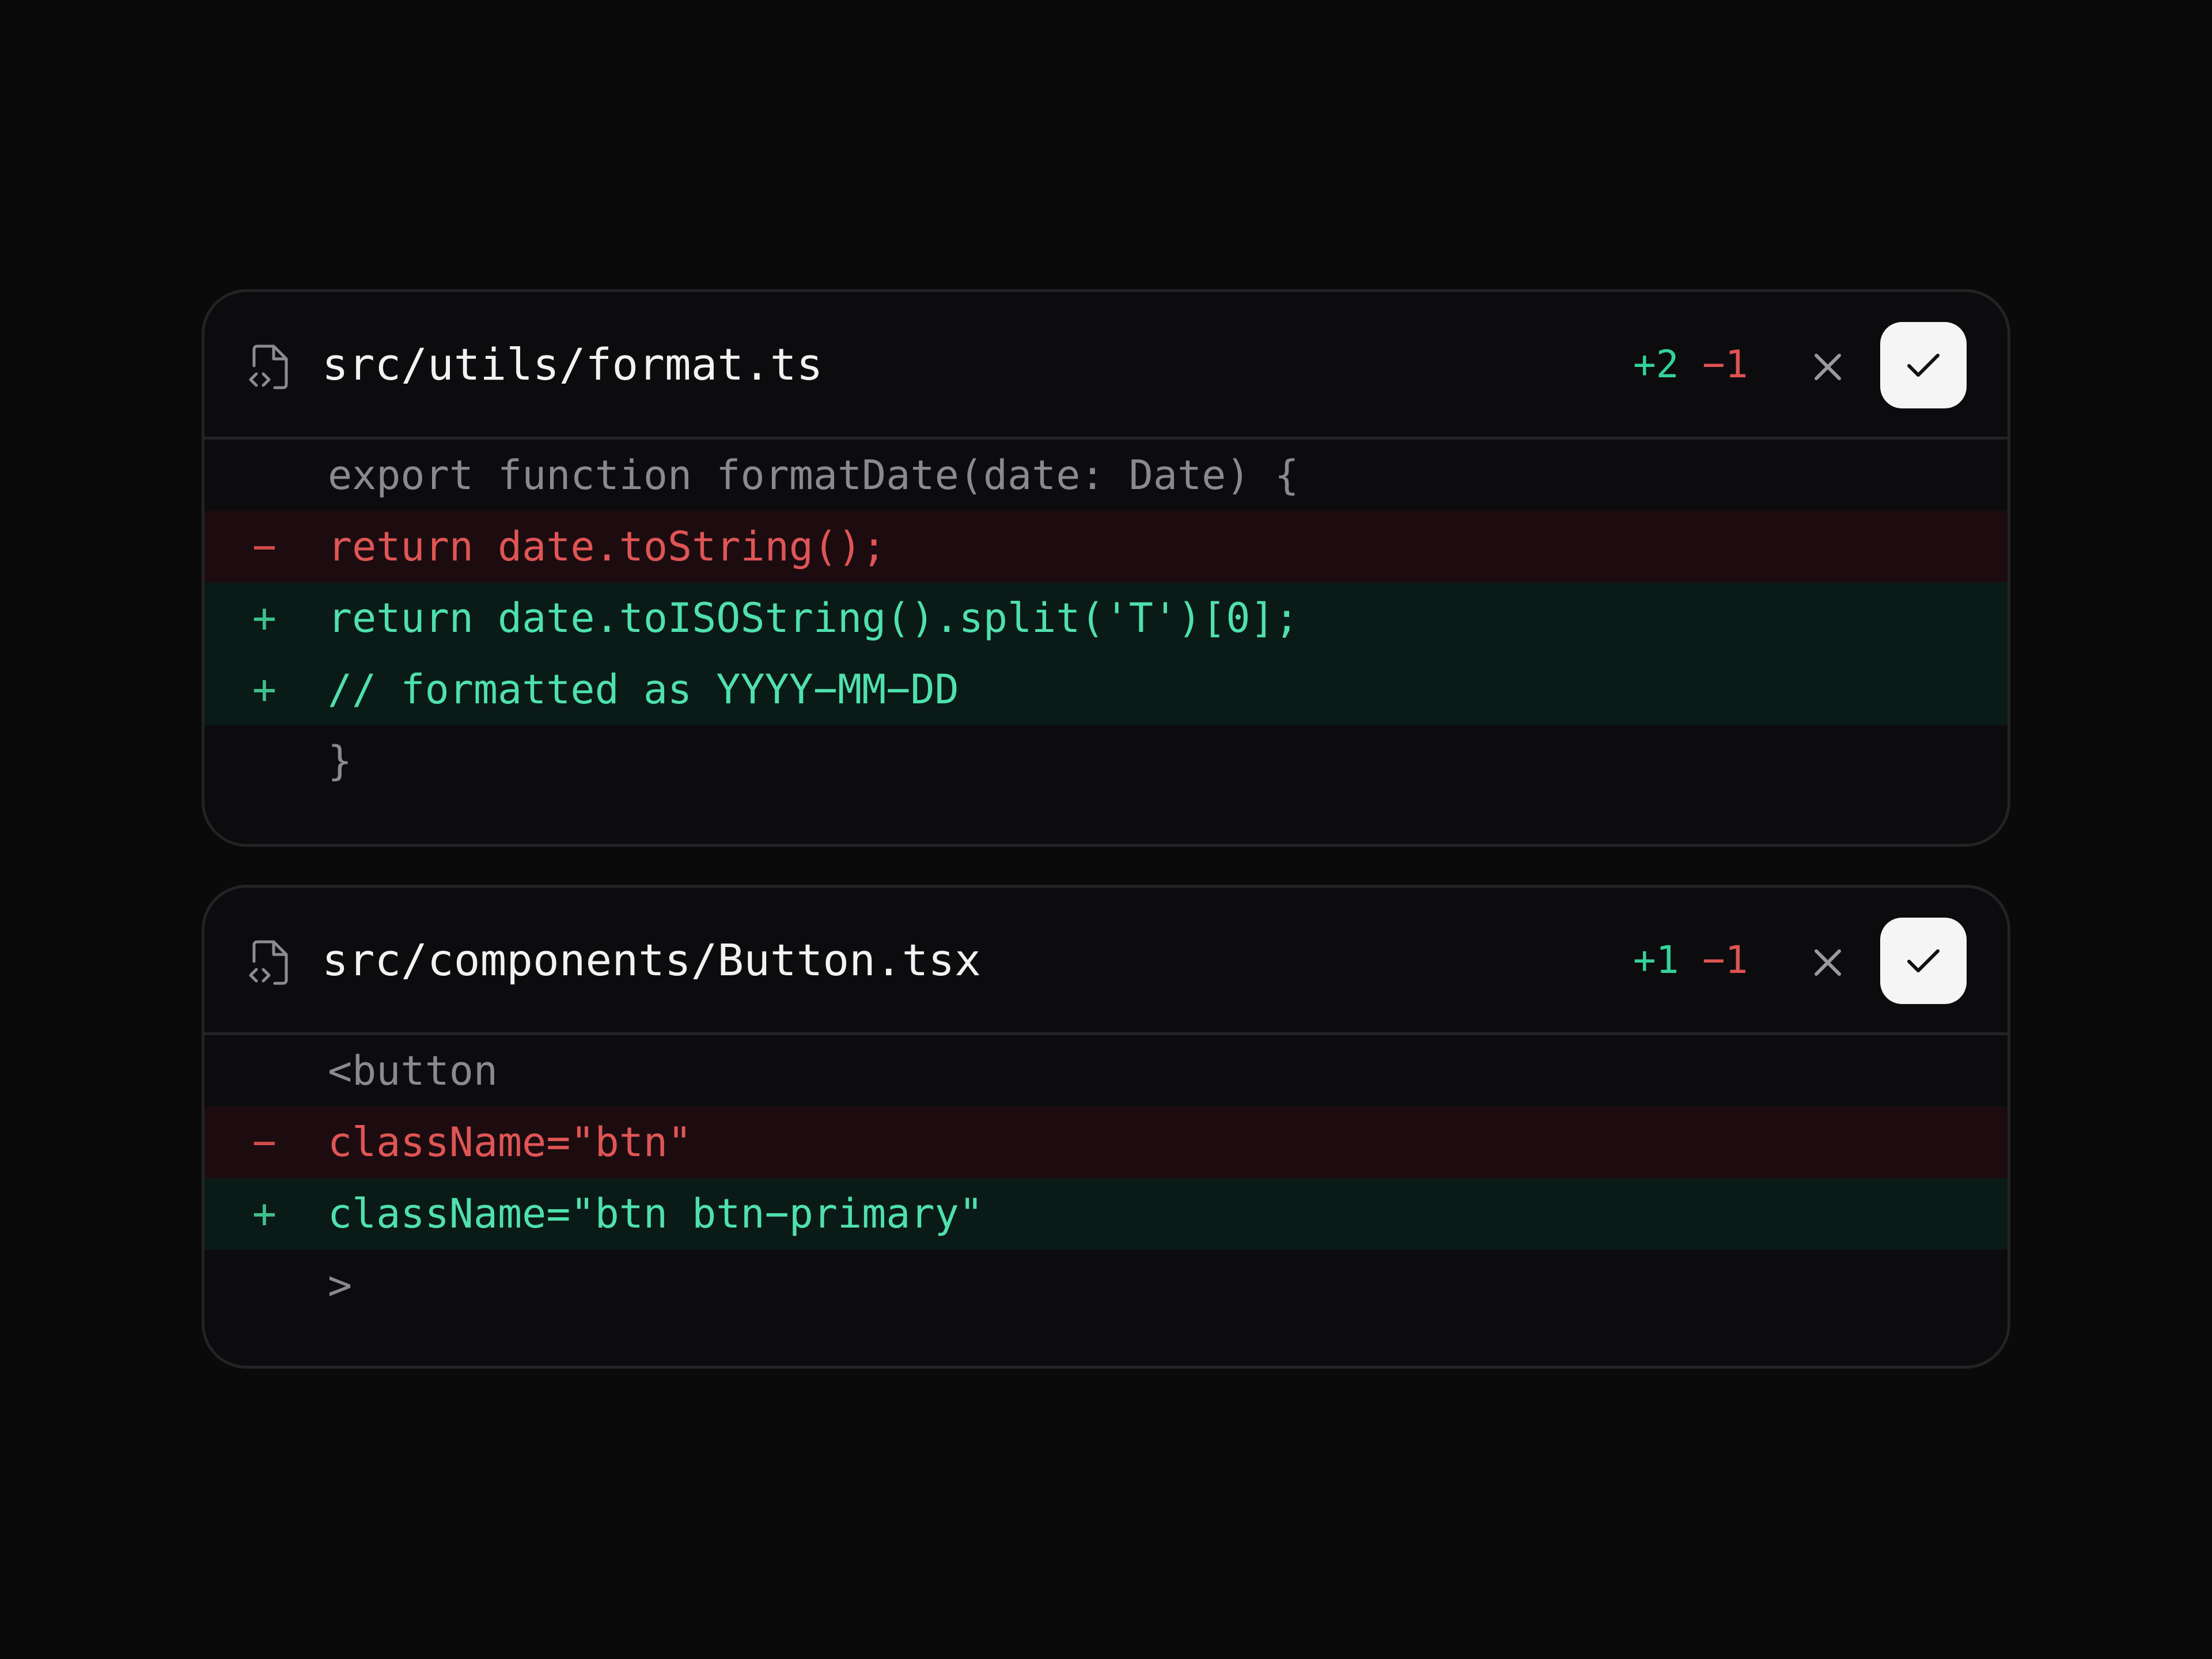  What do you see at coordinates (1656, 364) in the screenshot?
I see `additions-count: +2` at bounding box center [1656, 364].